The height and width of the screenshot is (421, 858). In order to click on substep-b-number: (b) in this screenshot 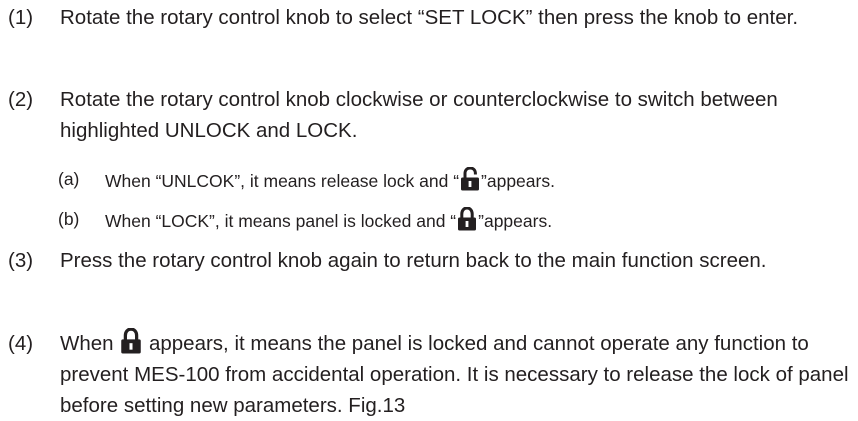, I will do `click(69, 219)`.